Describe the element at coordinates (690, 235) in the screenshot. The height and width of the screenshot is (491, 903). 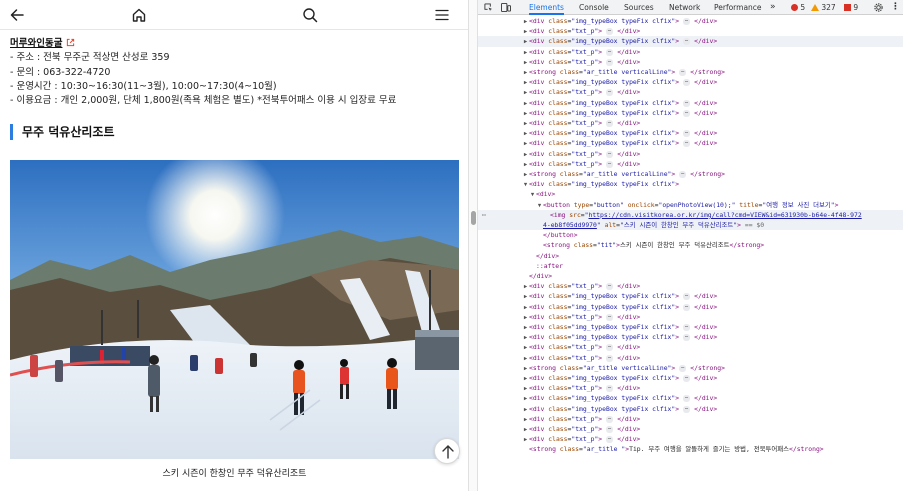
I see `dom-node: </button>` at that location.